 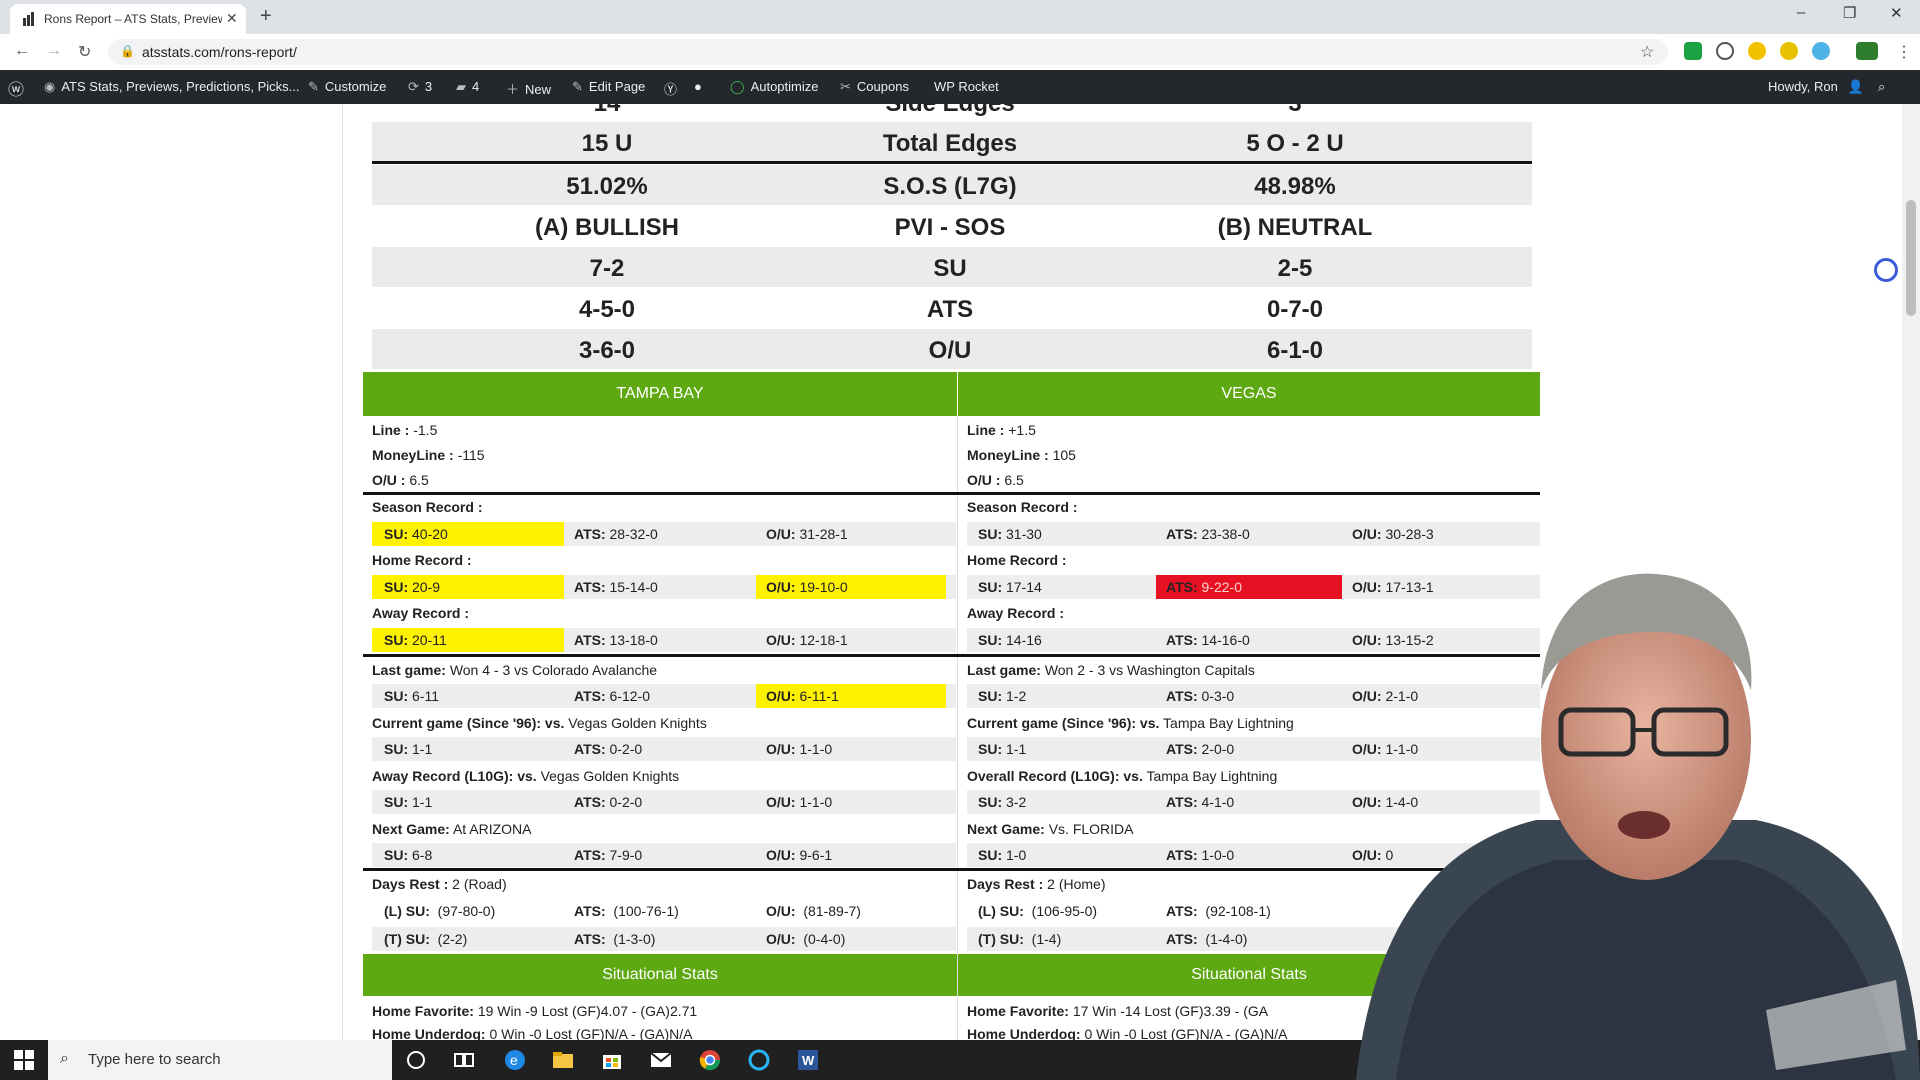 I want to click on summary-row: 7-2 SU 2-5, so click(x=952, y=267).